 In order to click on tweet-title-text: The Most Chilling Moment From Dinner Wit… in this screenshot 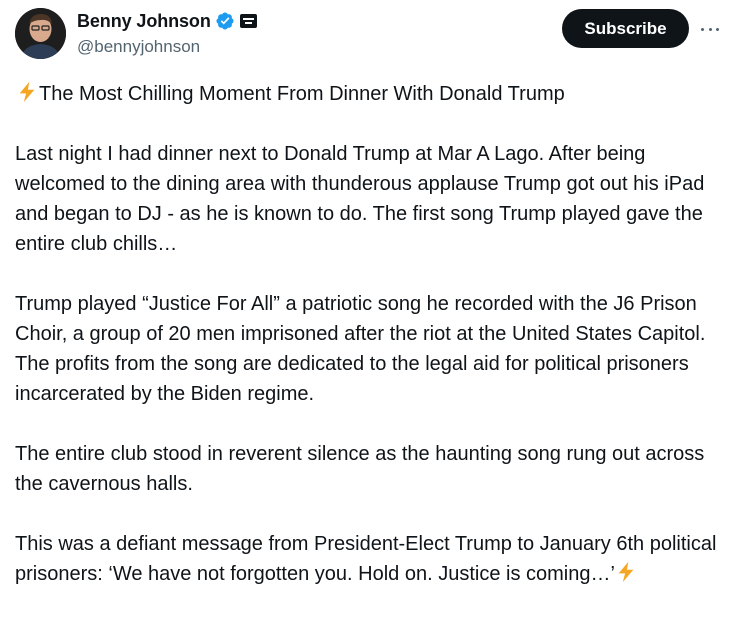, I will do `click(302, 94)`.